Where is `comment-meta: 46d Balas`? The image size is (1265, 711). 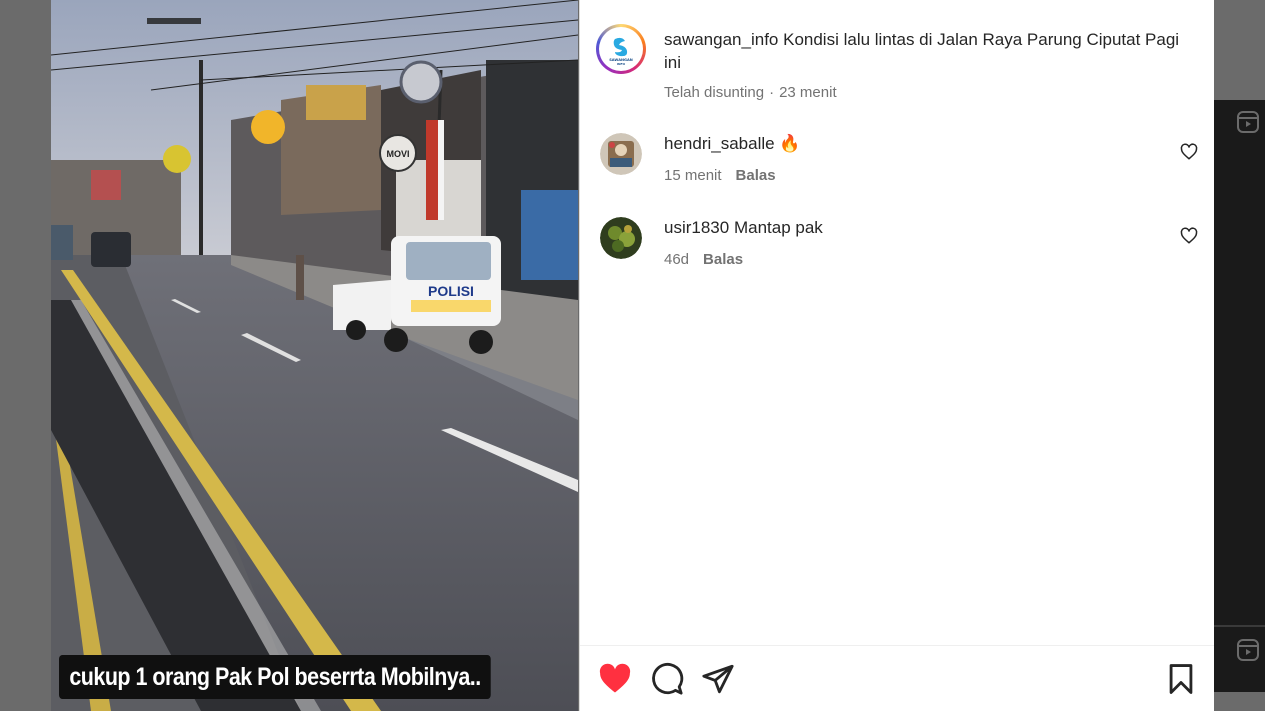 comment-meta: 46d Balas is located at coordinates (703, 259).